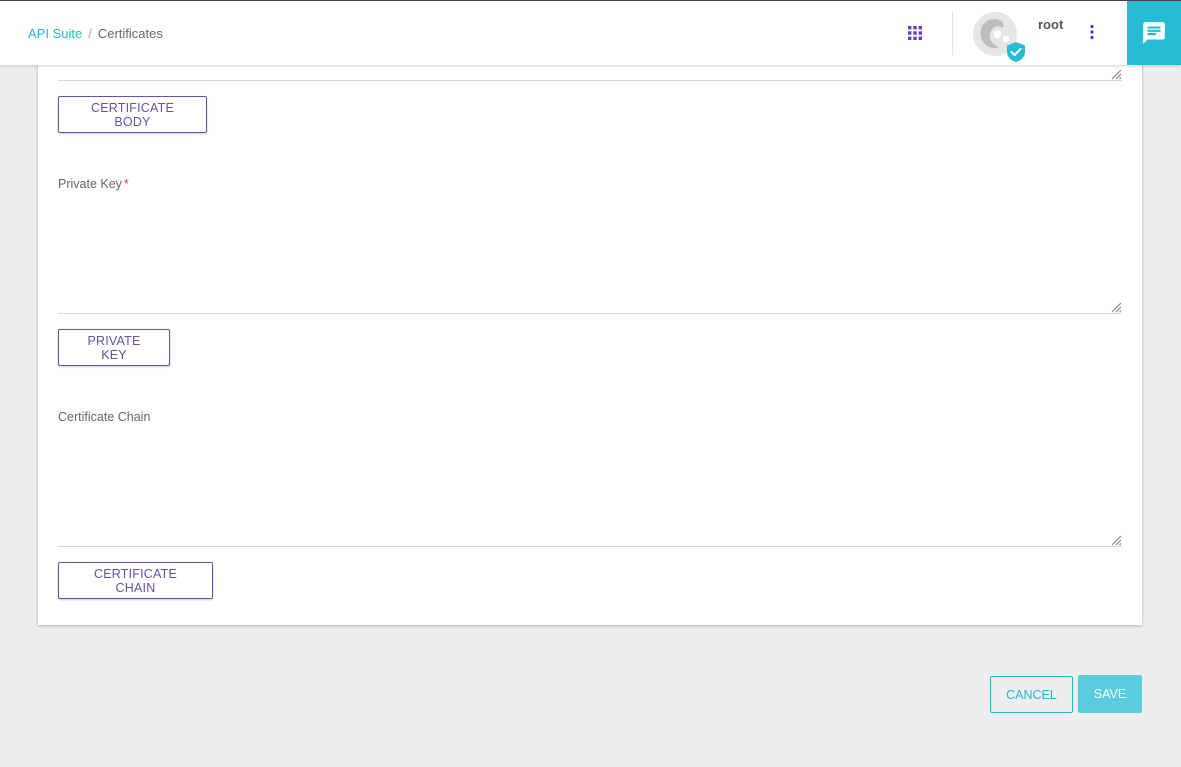  Describe the element at coordinates (999, 37) in the screenshot. I see `avatar` at that location.